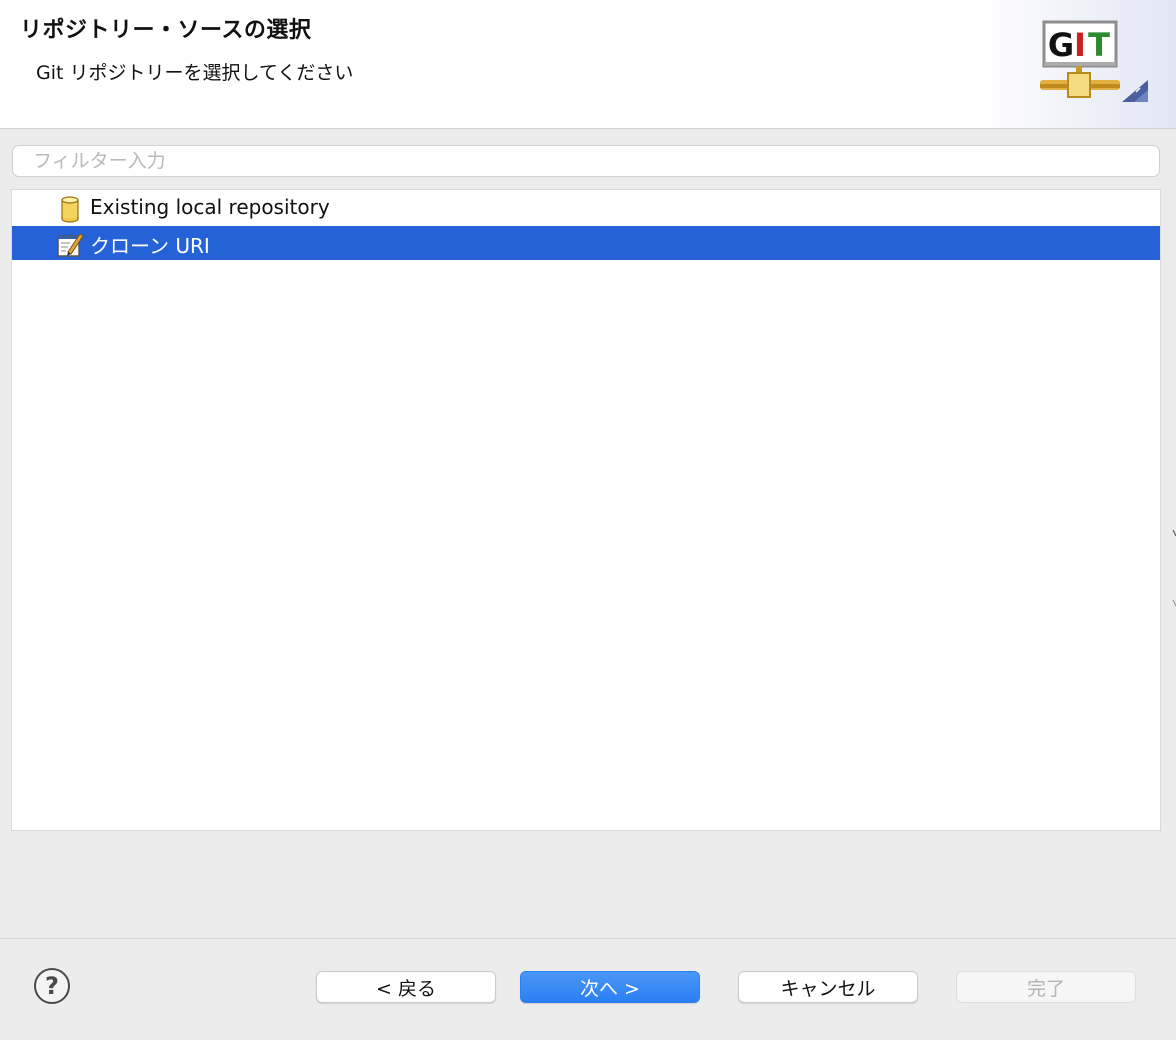  Describe the element at coordinates (586, 161) in the screenshot. I see `filter-input` at that location.